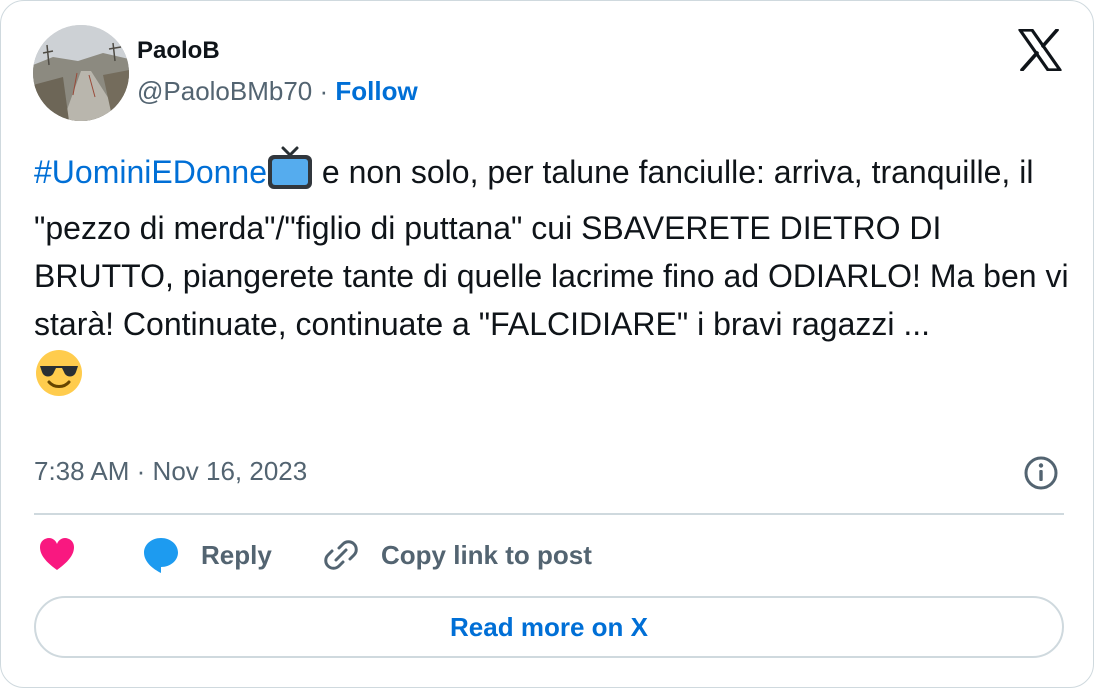  What do you see at coordinates (224, 91) in the screenshot?
I see `author-handle: @PaoloBMb70` at bounding box center [224, 91].